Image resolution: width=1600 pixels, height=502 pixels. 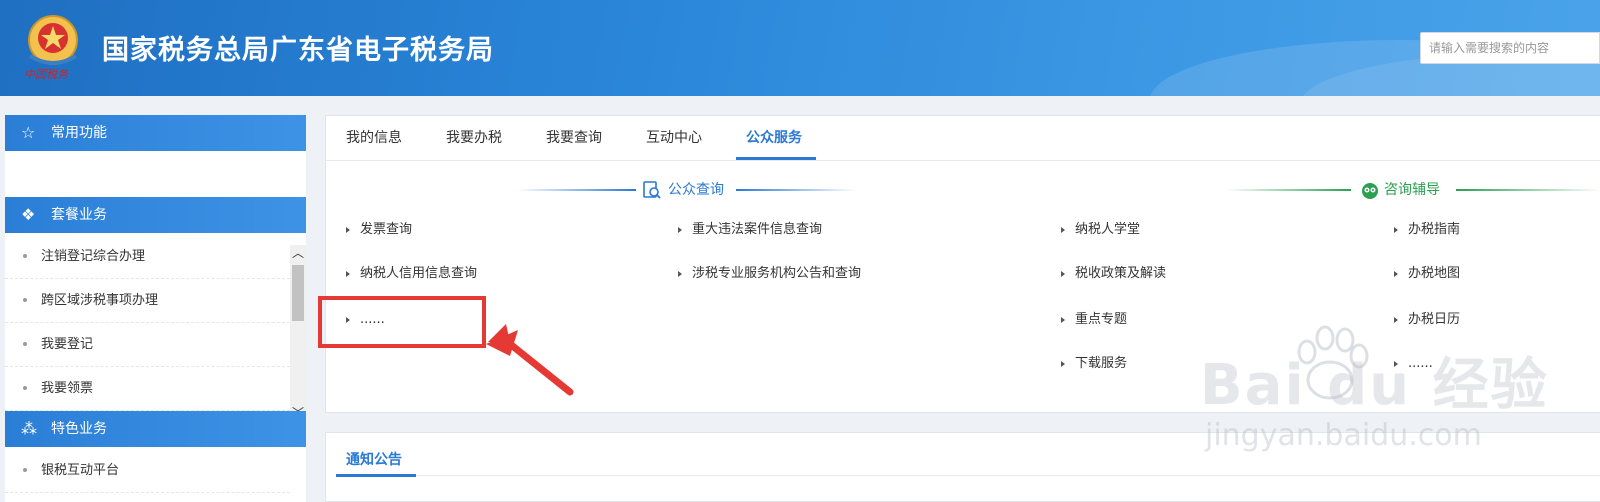 I want to click on sidebar-item-bank-tax: 银税互动平台, so click(x=147, y=471).